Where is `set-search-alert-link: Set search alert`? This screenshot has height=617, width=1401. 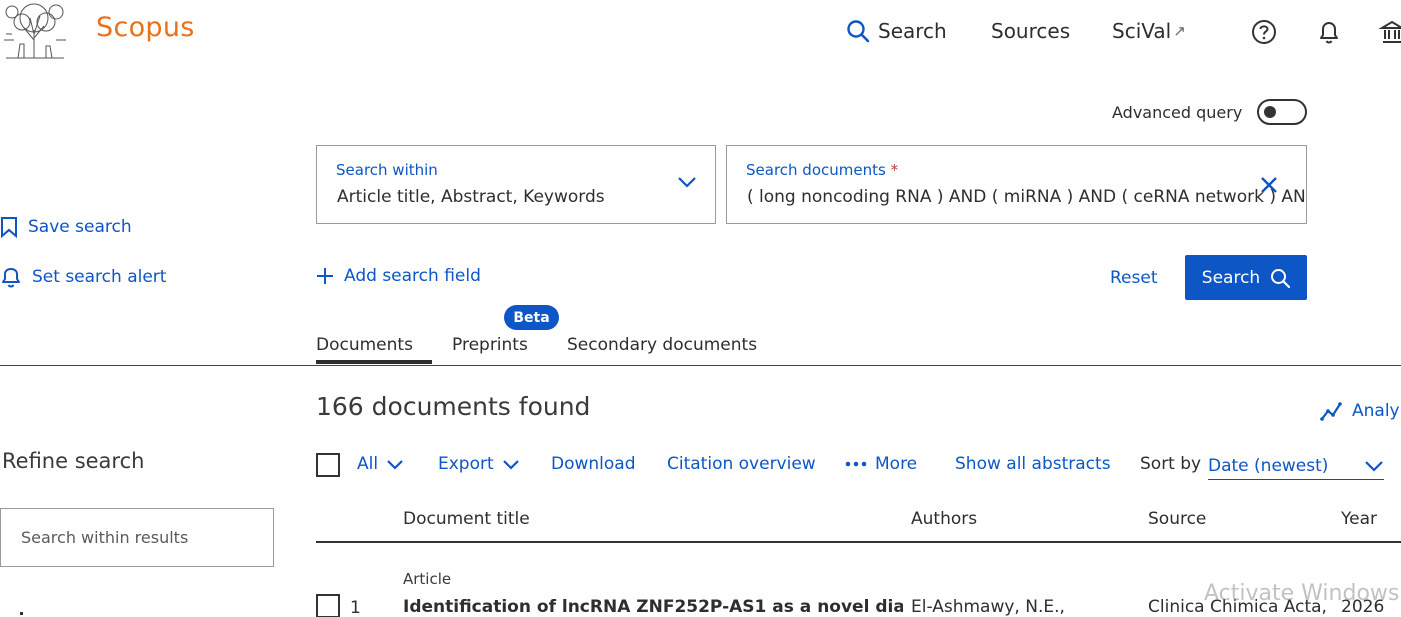
set-search-alert-link: Set search alert is located at coordinates (83, 277).